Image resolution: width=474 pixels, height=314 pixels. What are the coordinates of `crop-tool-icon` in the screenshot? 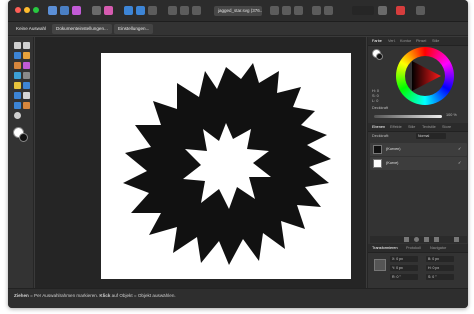 It's located at (26, 75).